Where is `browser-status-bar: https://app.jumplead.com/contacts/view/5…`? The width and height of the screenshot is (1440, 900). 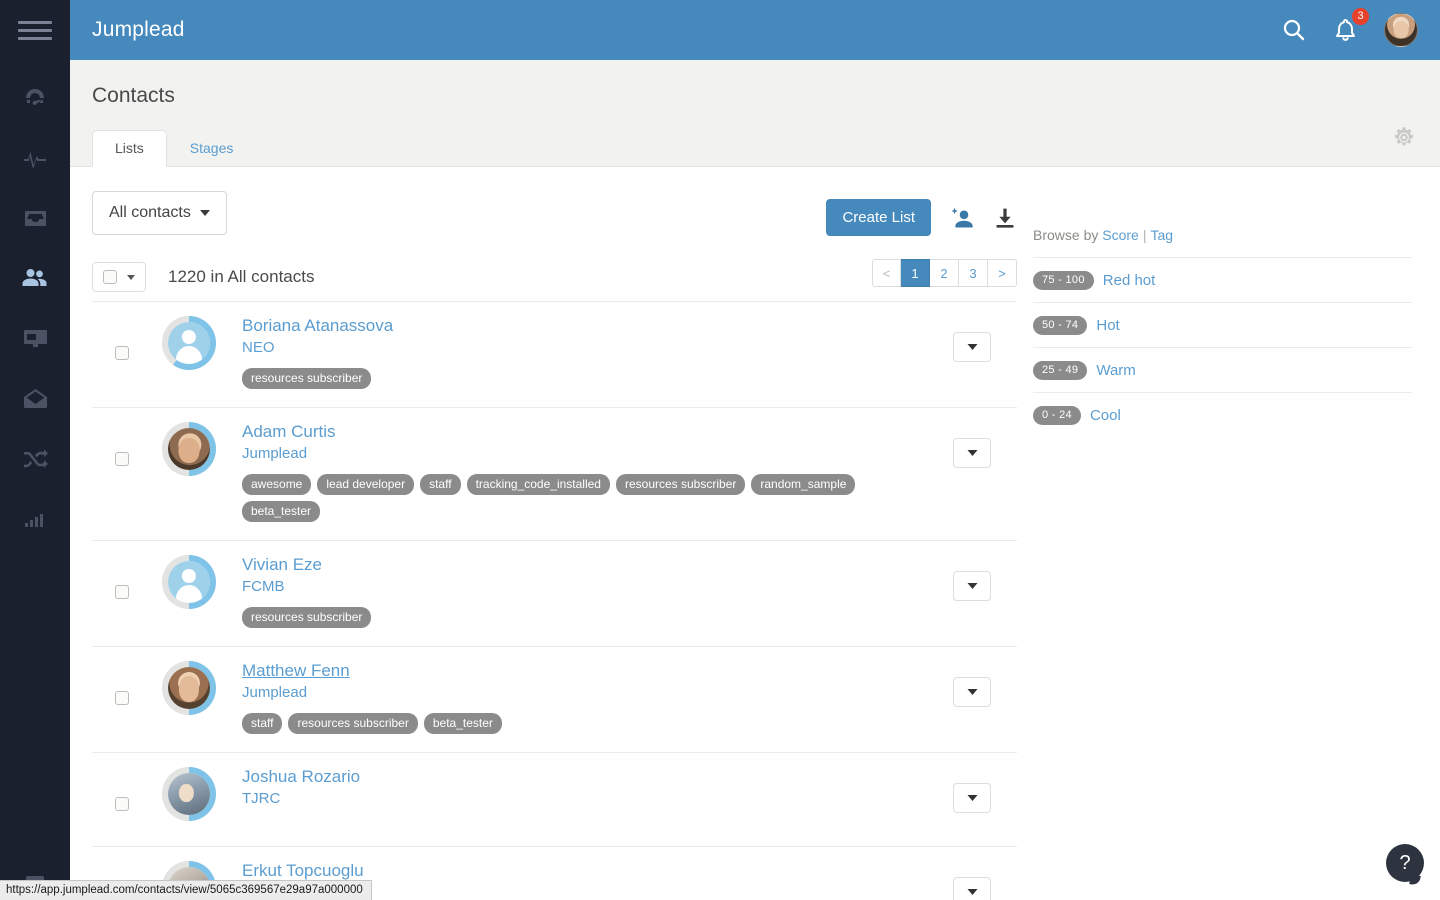
browser-status-bar: https://app.jumplead.com/contacts/view/5… is located at coordinates (186, 890).